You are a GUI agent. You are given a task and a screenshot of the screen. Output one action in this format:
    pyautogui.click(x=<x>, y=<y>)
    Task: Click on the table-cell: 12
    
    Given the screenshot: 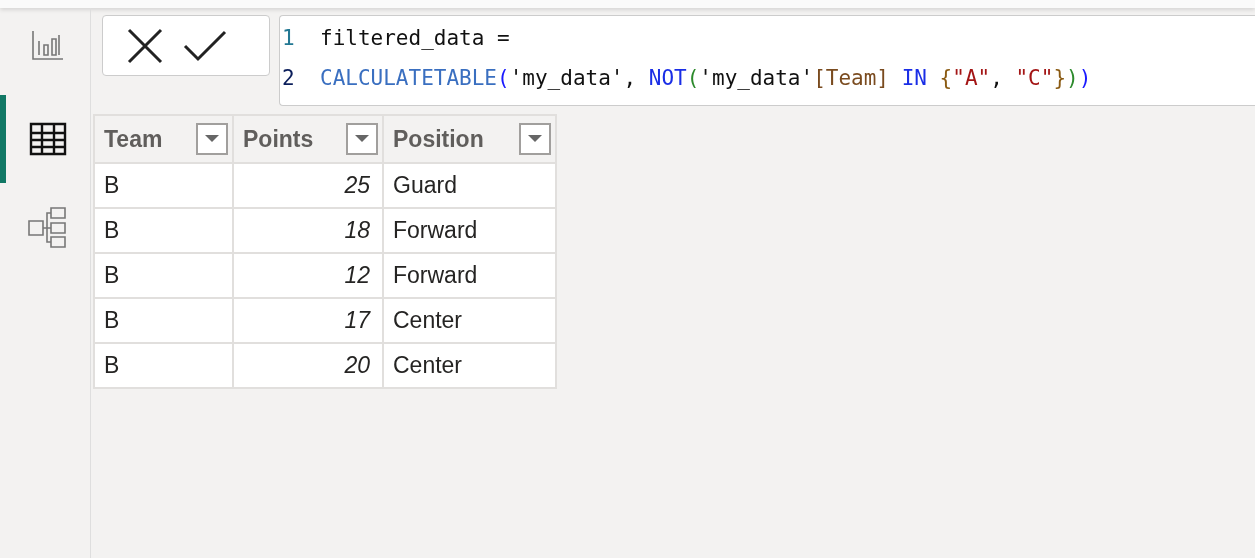 What is the action you would take?
    pyautogui.click(x=308, y=275)
    